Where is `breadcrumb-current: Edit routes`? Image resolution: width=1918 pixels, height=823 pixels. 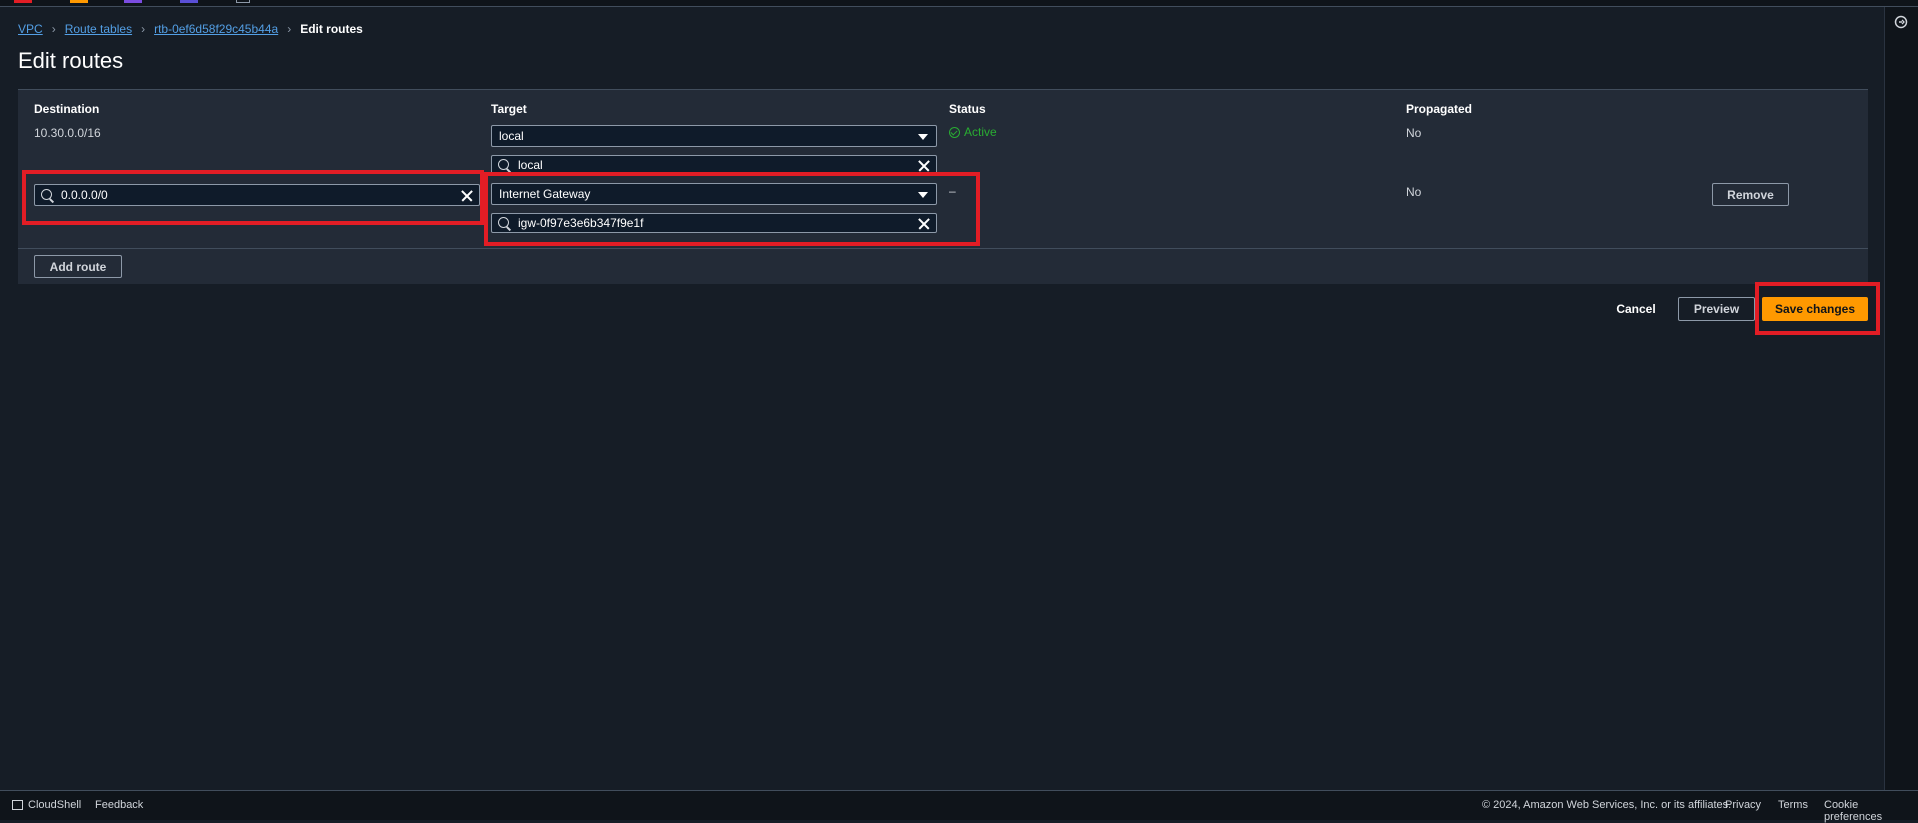
breadcrumb-current: Edit routes is located at coordinates (331, 29).